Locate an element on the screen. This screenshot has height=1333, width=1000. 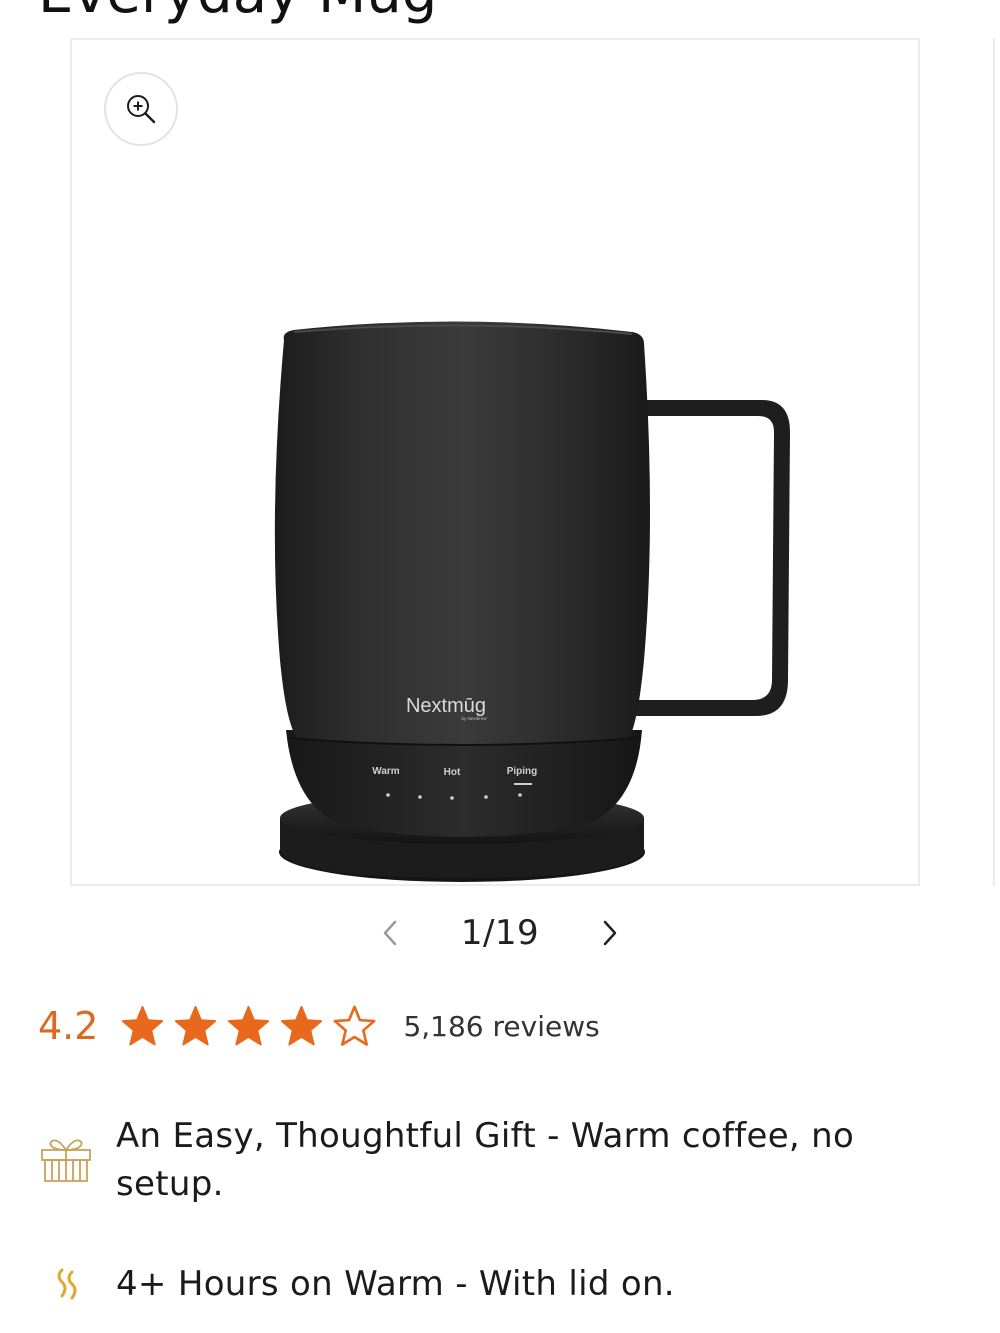
star-rating is located at coordinates (248, 1026).